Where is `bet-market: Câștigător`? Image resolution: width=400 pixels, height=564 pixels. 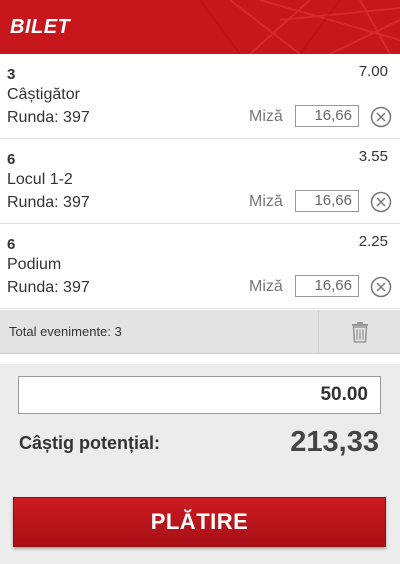
bet-market: Câștigător is located at coordinates (43, 94).